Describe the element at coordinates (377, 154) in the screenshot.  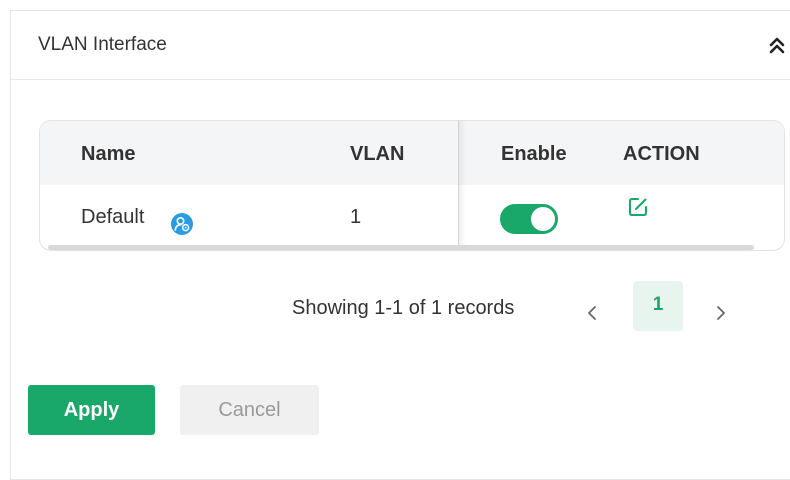
I see `column-header-vlan: VLAN` at that location.